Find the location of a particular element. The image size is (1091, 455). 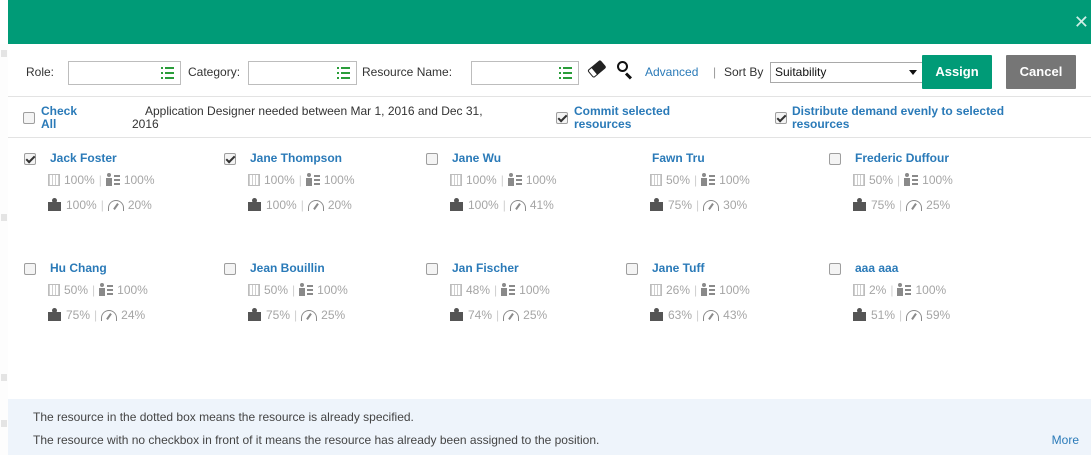

resource-card: Jan Fischer 48% | 100% 74% | 25% is located at coordinates (526, 301).